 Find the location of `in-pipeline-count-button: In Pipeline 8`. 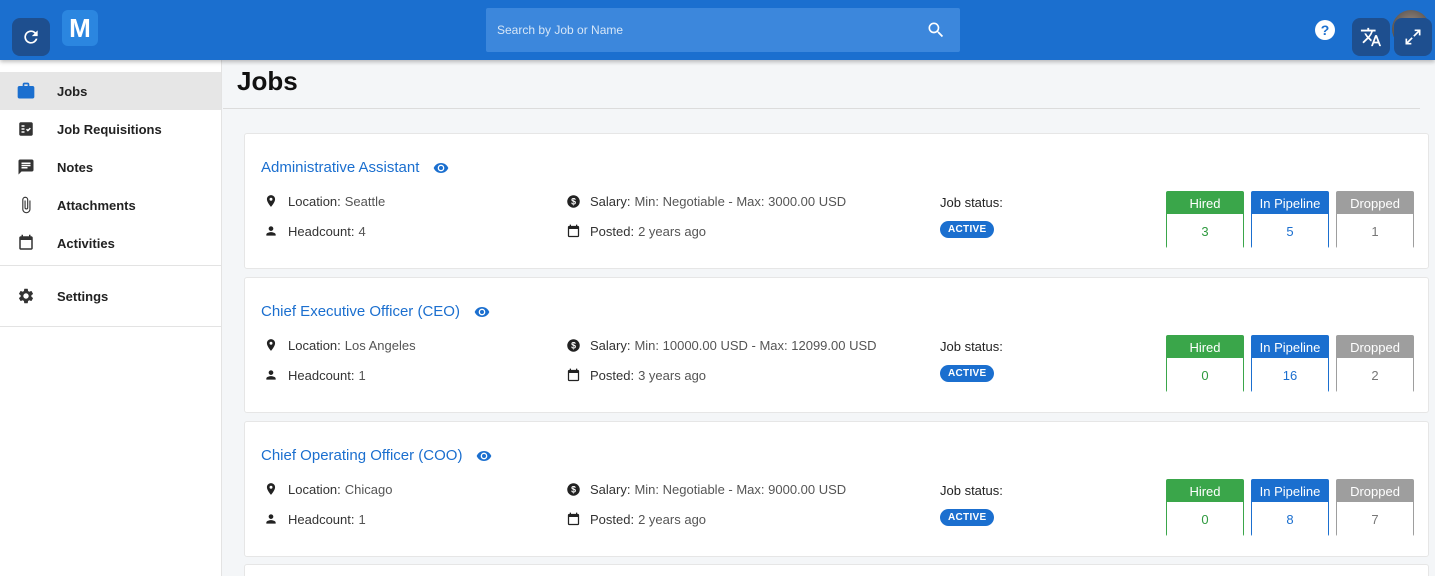

in-pipeline-count-button: In Pipeline 8 is located at coordinates (1290, 508).